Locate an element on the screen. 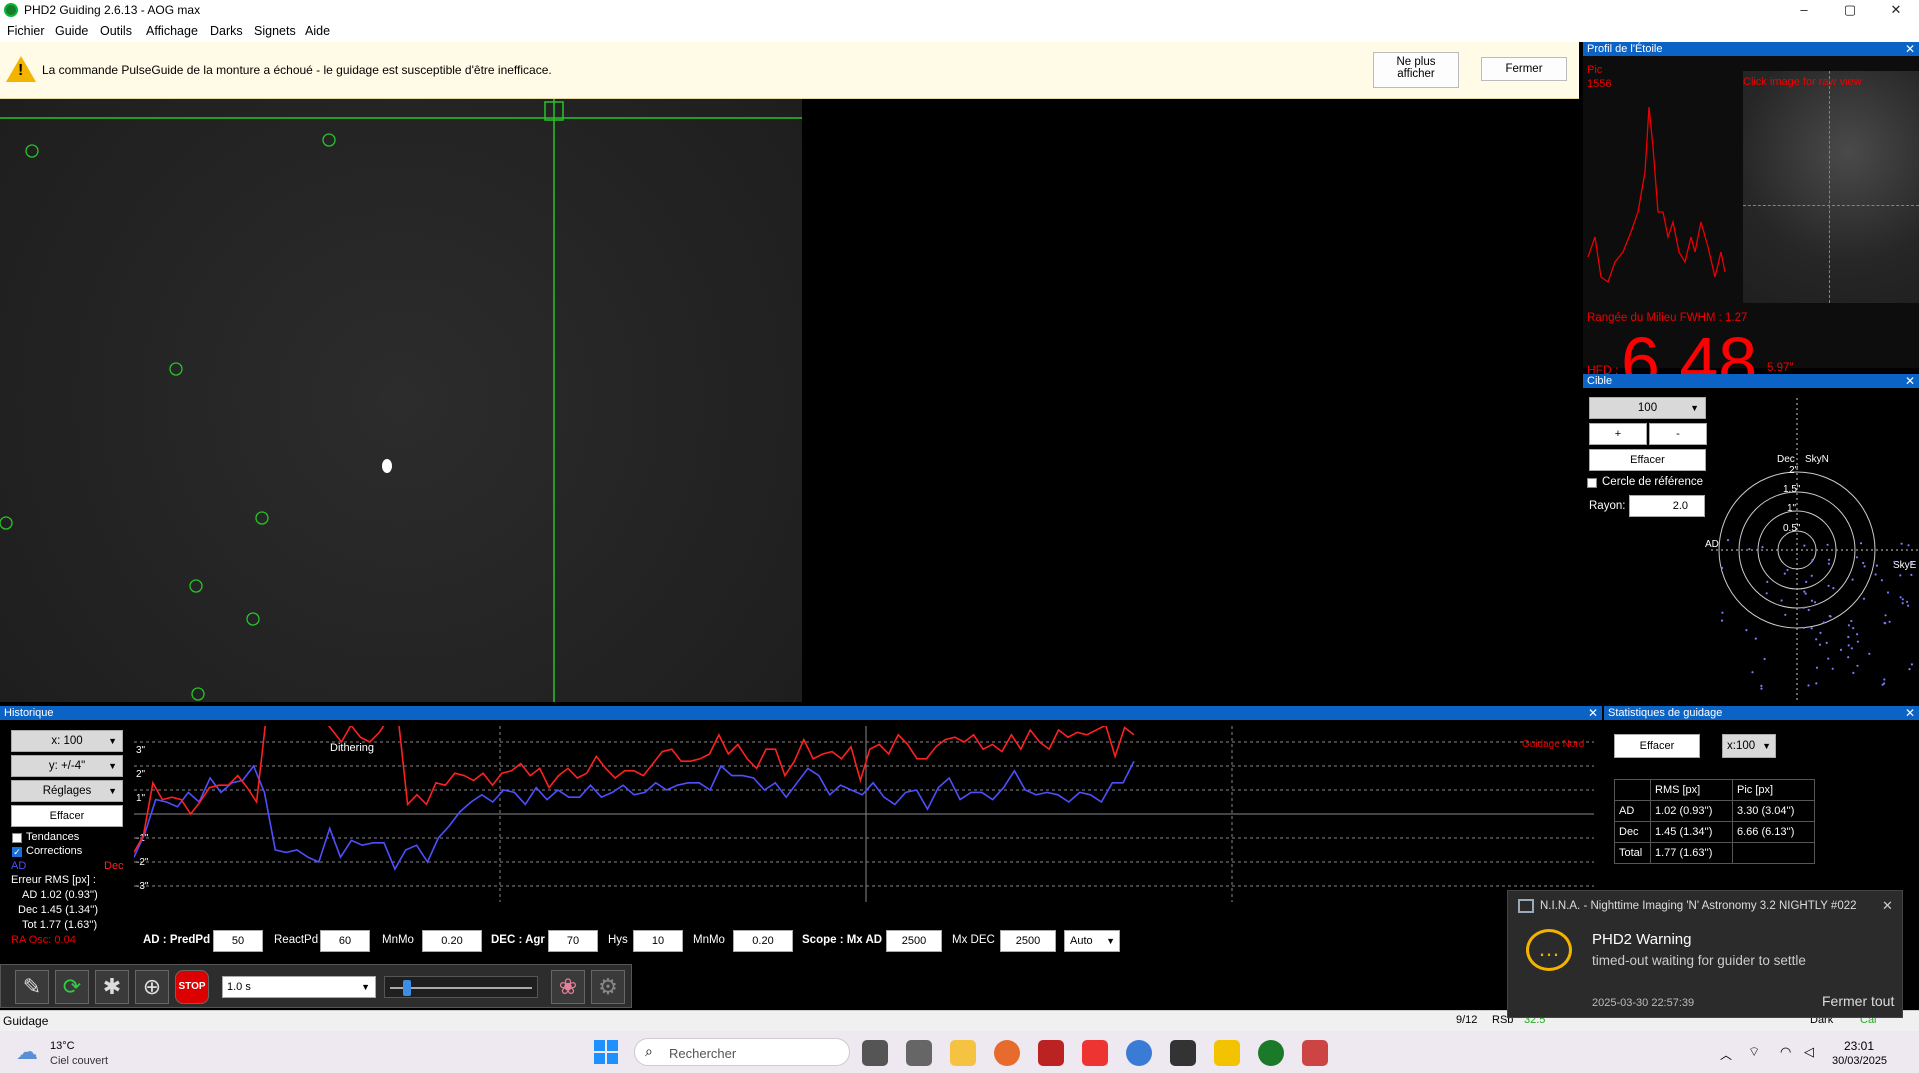 Image resolution: width=1919 pixels, height=1073 pixels. pencil-icon: ✎ is located at coordinates (32, 987).